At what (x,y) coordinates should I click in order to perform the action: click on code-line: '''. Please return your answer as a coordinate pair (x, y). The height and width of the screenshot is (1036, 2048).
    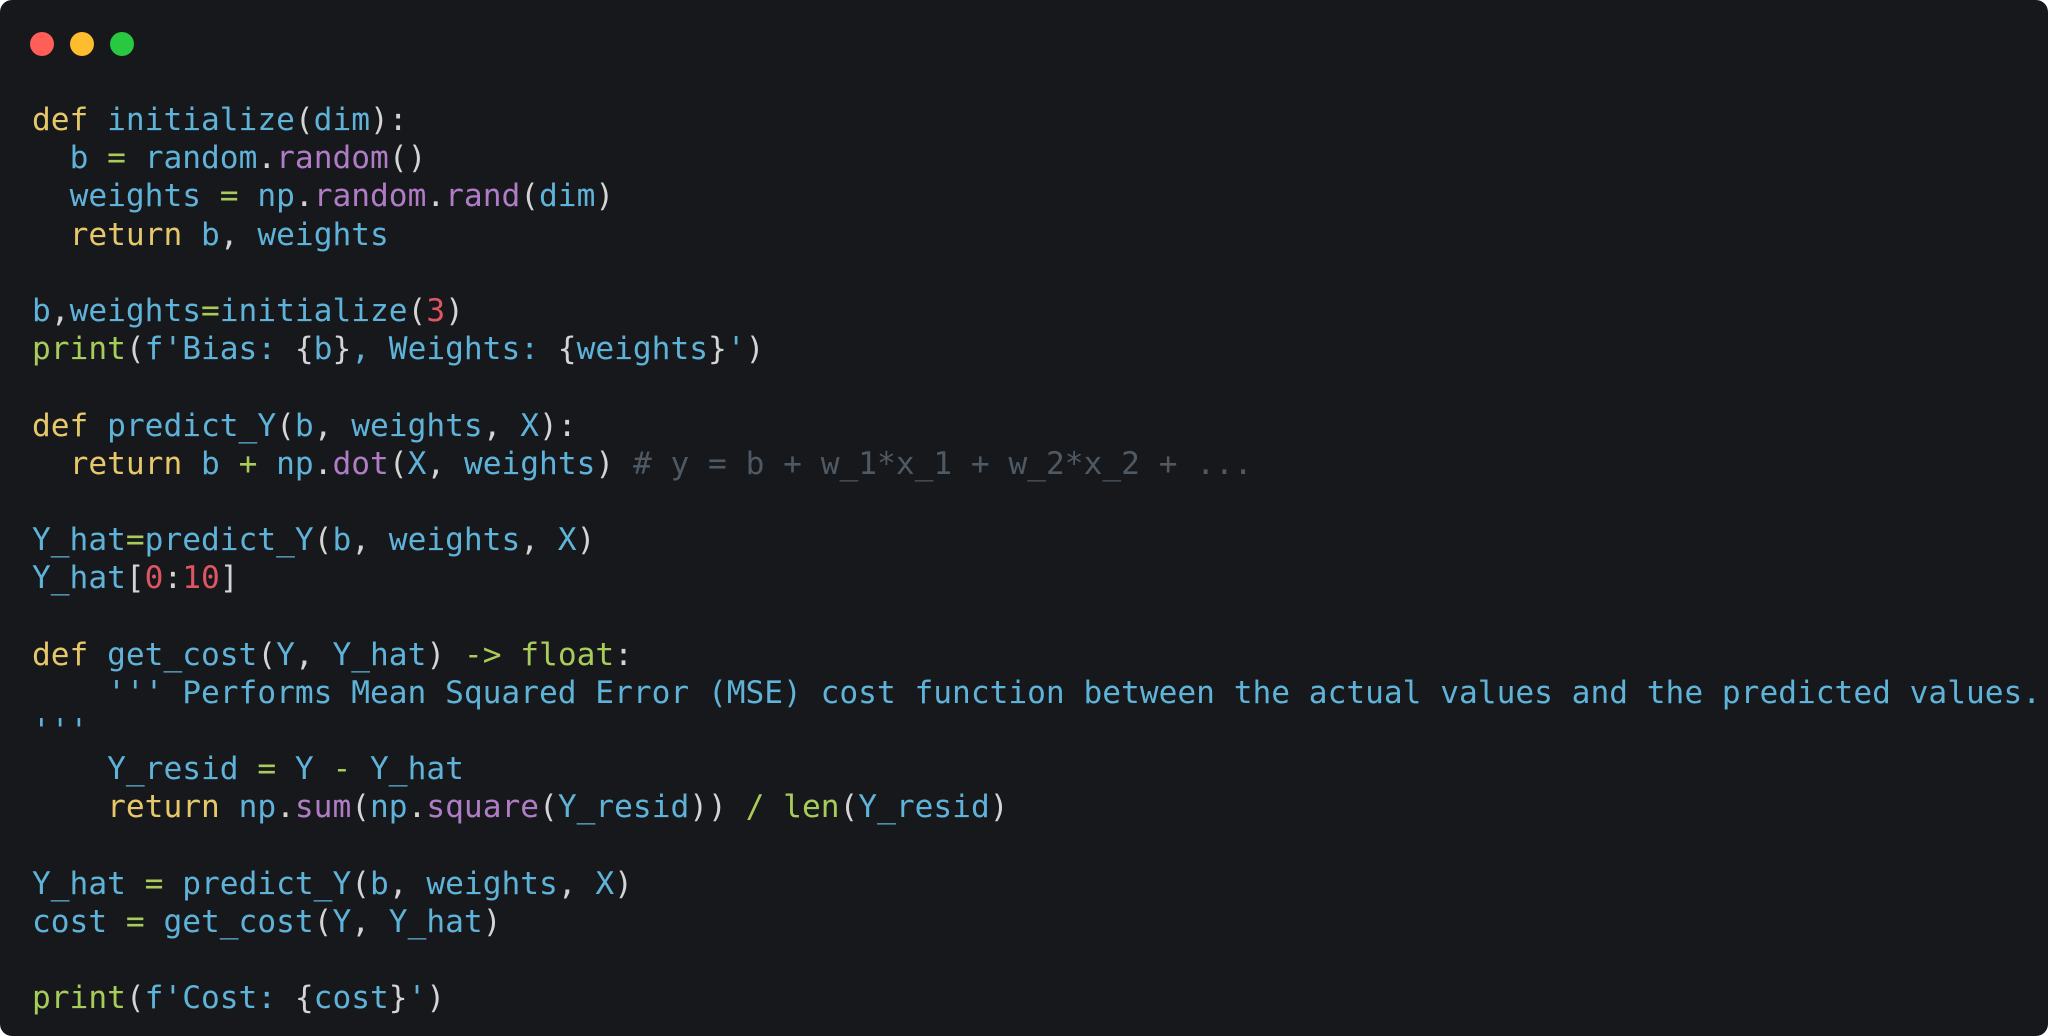
    Looking at the image, I should click on (1030, 731).